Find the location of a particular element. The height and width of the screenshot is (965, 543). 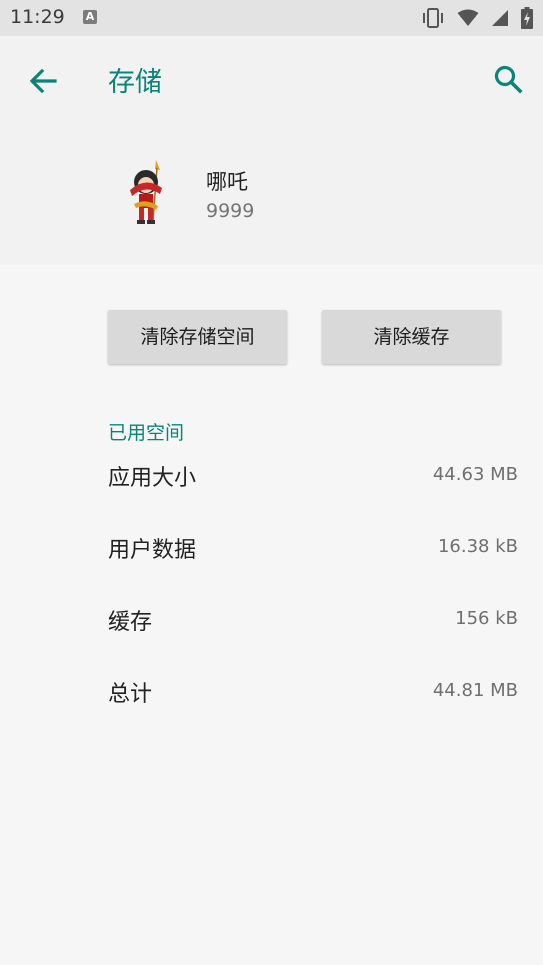

back-button is located at coordinates (43, 81).